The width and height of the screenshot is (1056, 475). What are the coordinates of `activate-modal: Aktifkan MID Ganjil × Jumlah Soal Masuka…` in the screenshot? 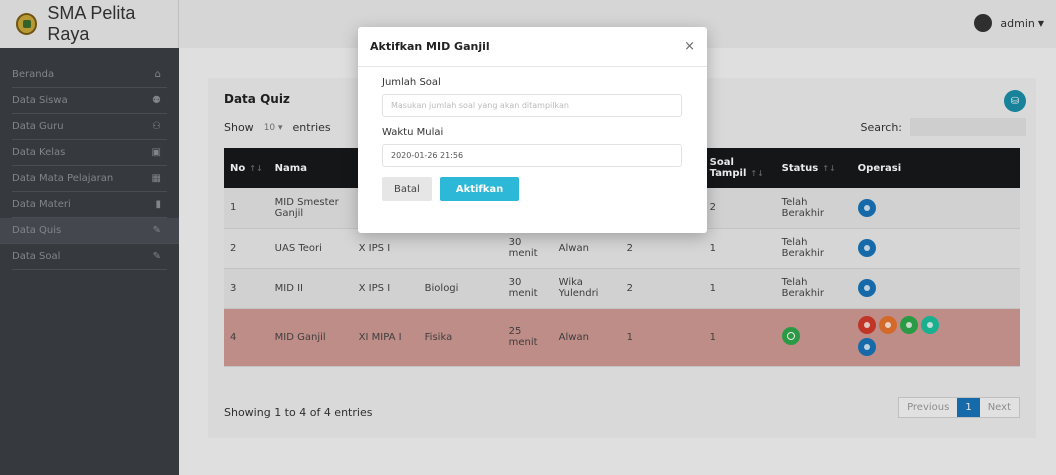 It's located at (532, 130).